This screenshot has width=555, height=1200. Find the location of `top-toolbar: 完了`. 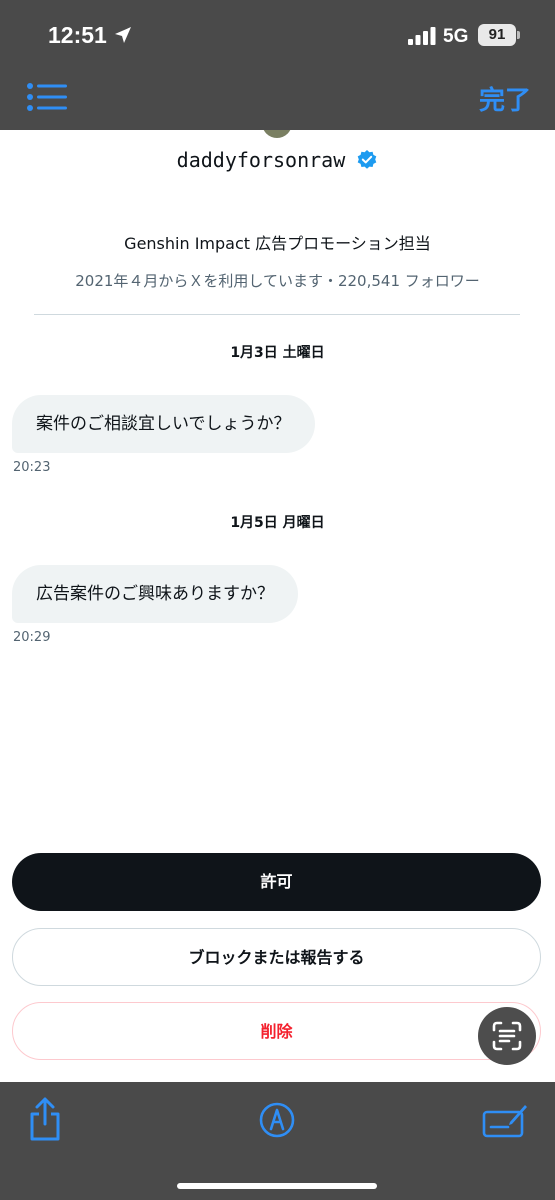

top-toolbar: 完了 is located at coordinates (277, 100).